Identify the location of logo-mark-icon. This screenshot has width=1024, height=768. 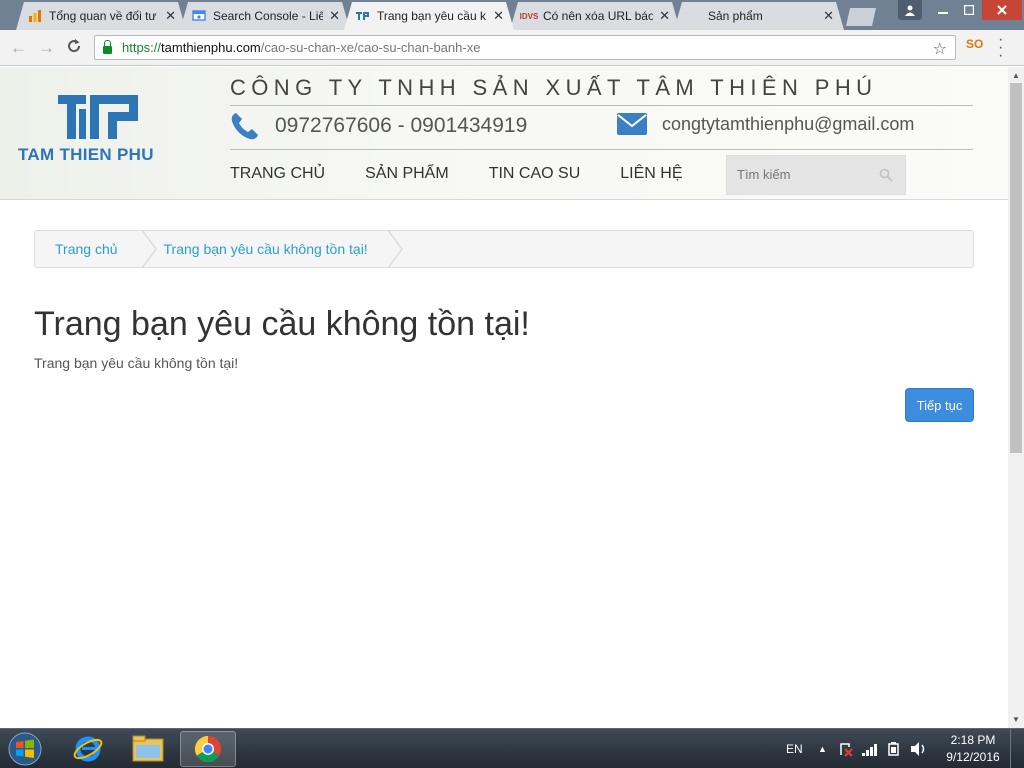
(98, 117).